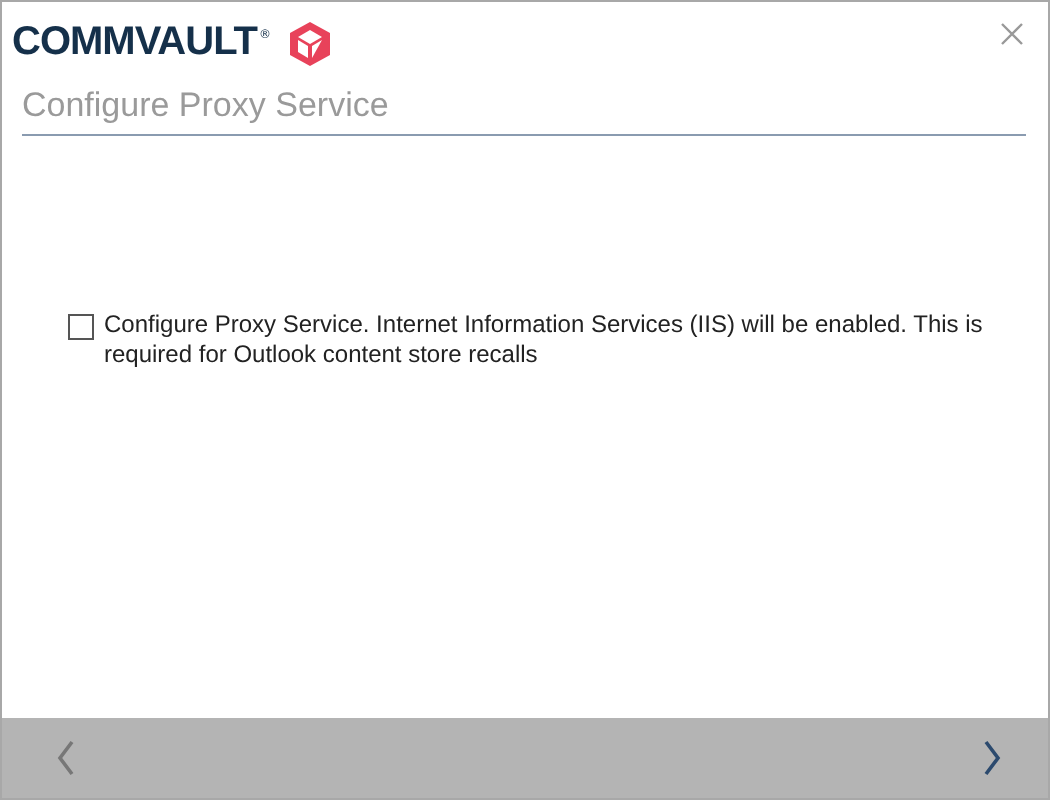  I want to click on checkbox-label: Configure Proxy Service. Internet Information Services (IIS) will be enabled. This is required for Outlook content store recalls, so click(544, 340).